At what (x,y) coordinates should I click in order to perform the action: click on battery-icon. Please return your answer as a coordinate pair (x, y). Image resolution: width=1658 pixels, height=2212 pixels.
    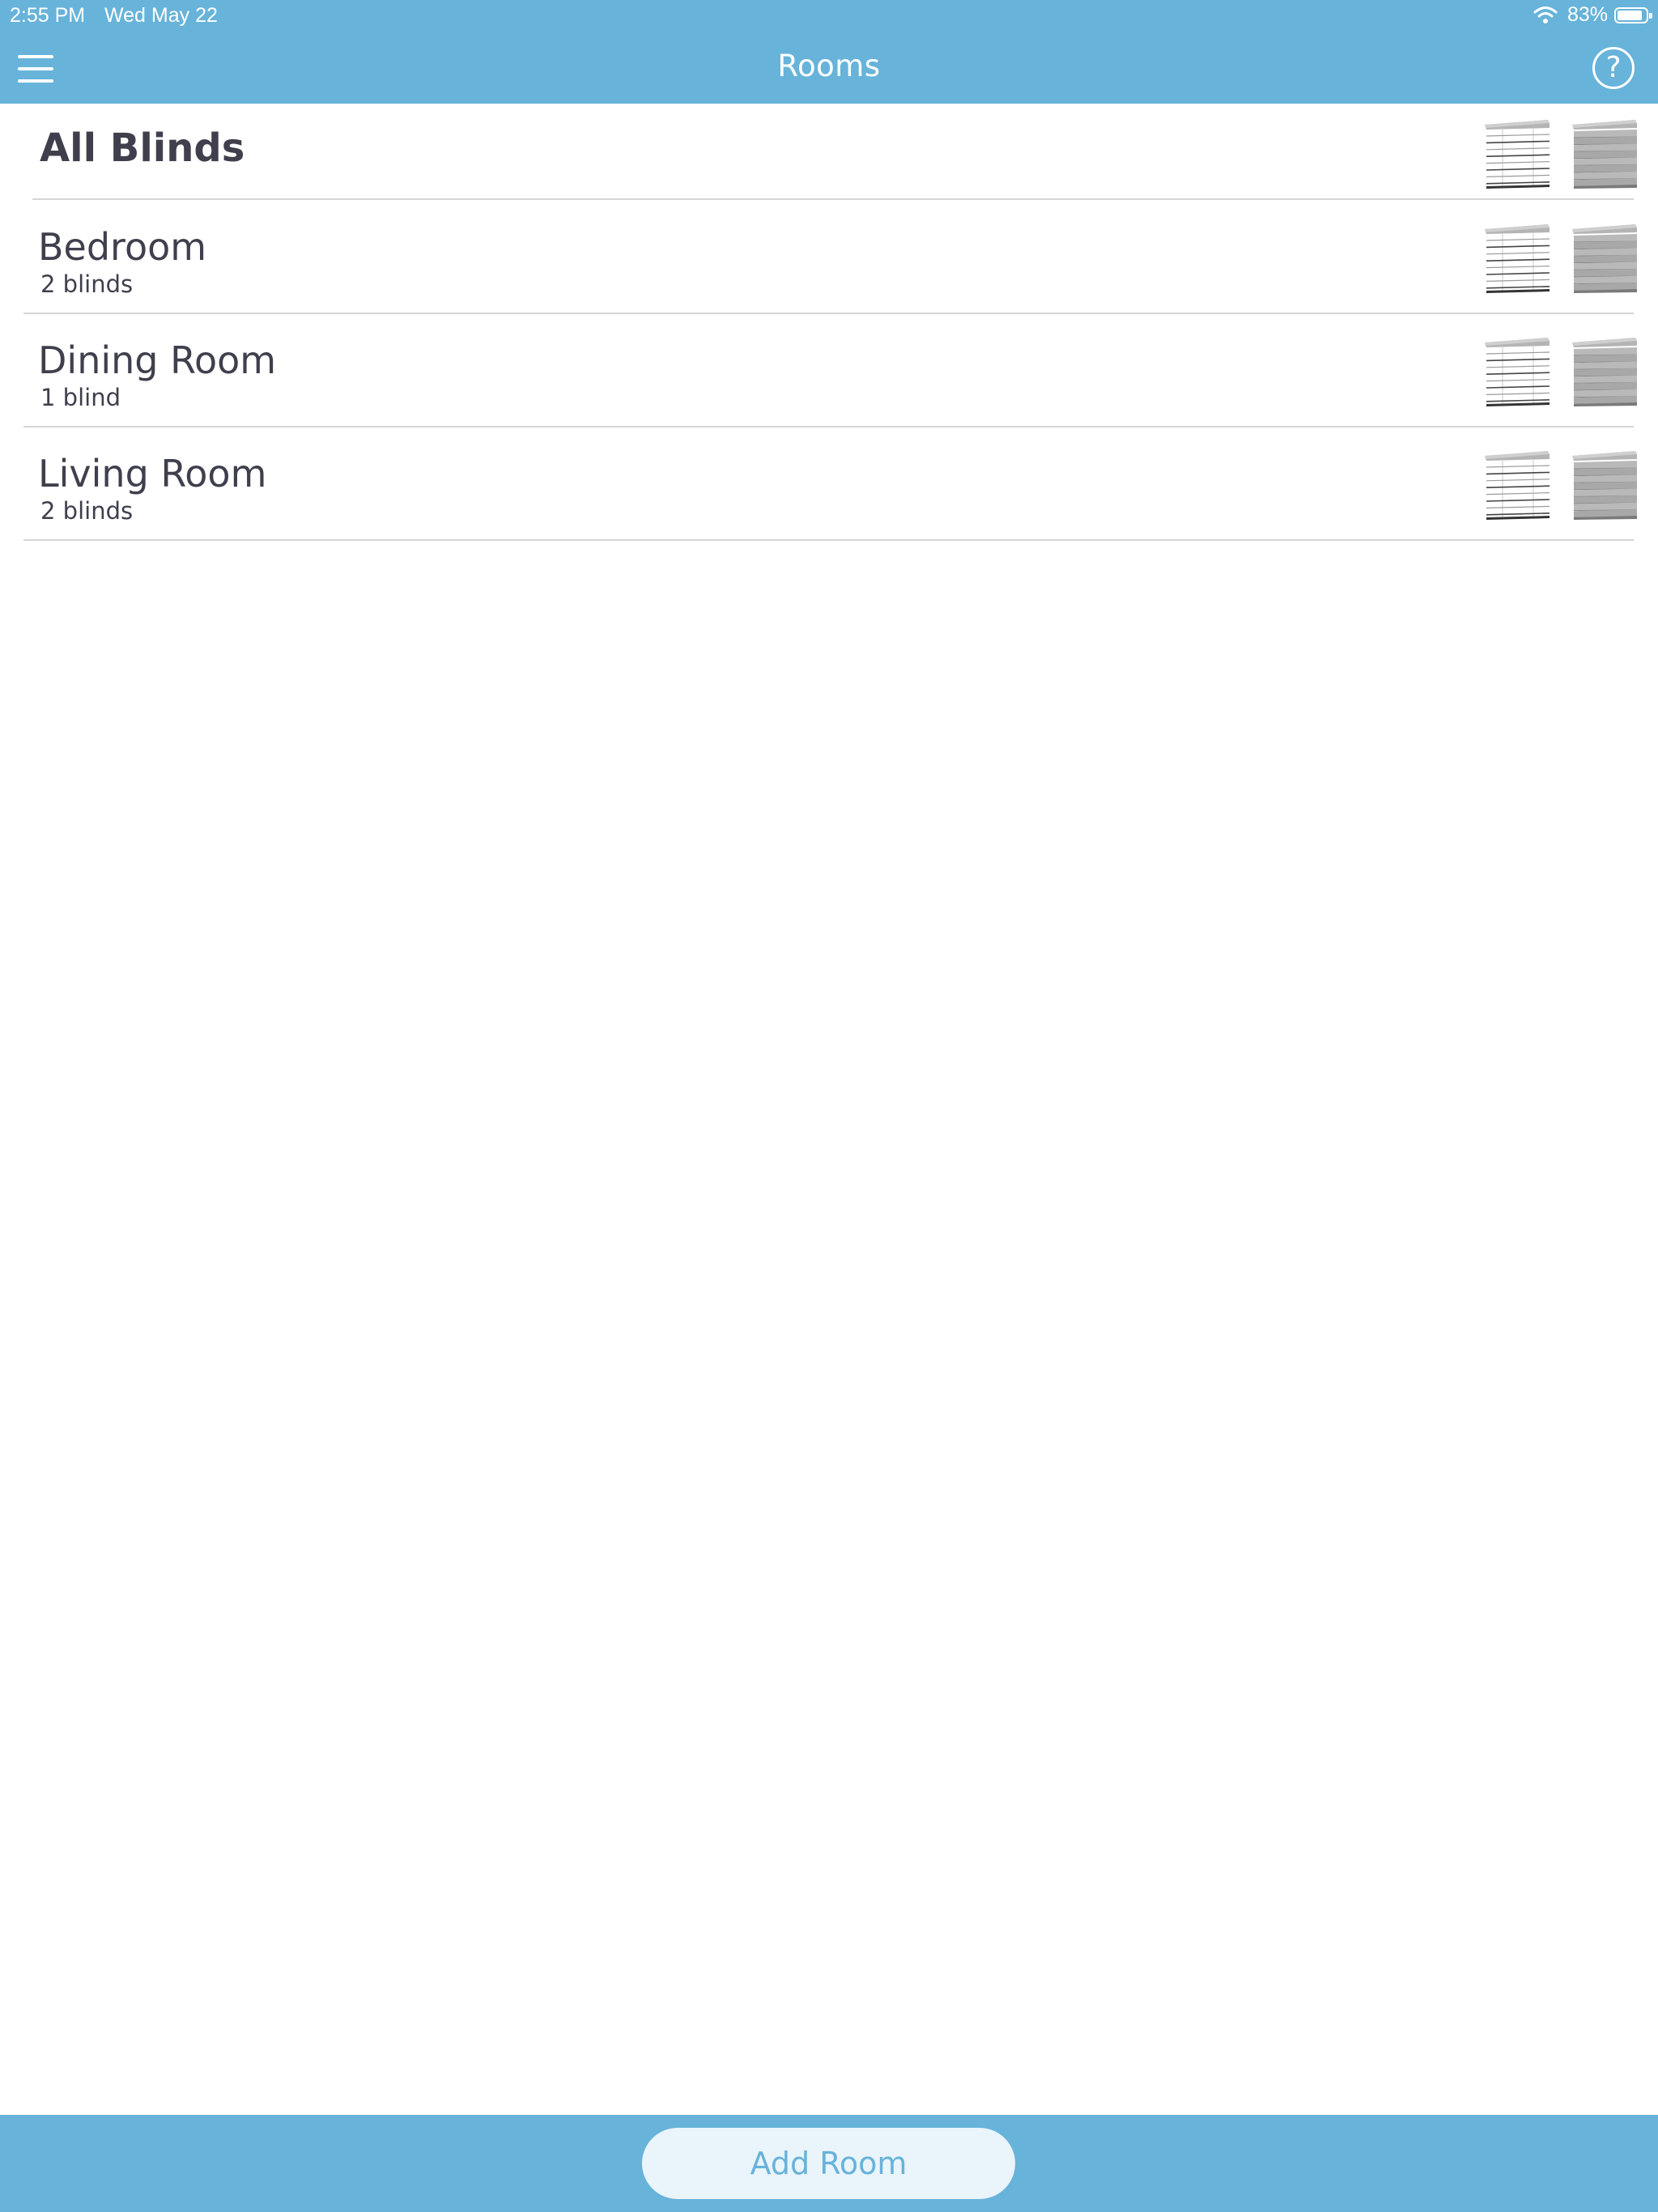
    Looking at the image, I should click on (1633, 14).